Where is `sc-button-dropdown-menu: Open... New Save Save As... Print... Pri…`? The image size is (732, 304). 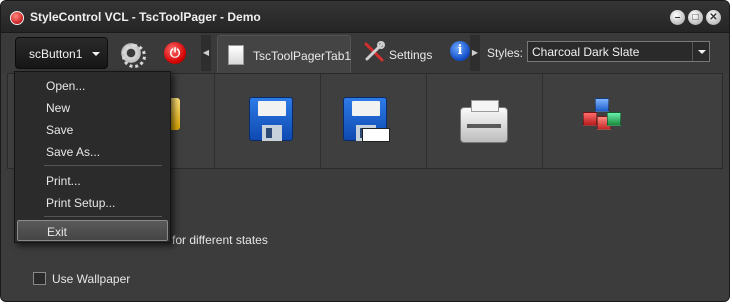 sc-button-dropdown-menu: Open... New Save Save As... Print... Pri… is located at coordinates (92, 157).